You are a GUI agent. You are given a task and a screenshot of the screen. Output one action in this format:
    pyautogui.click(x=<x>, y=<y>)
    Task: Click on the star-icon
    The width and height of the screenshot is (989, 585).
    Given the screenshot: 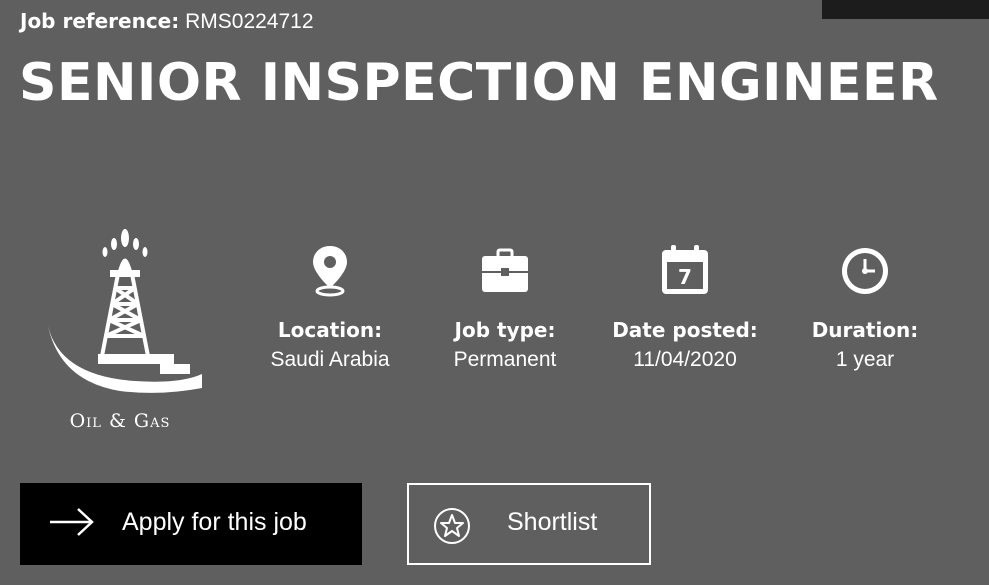 What is the action you would take?
    pyautogui.click(x=452, y=526)
    